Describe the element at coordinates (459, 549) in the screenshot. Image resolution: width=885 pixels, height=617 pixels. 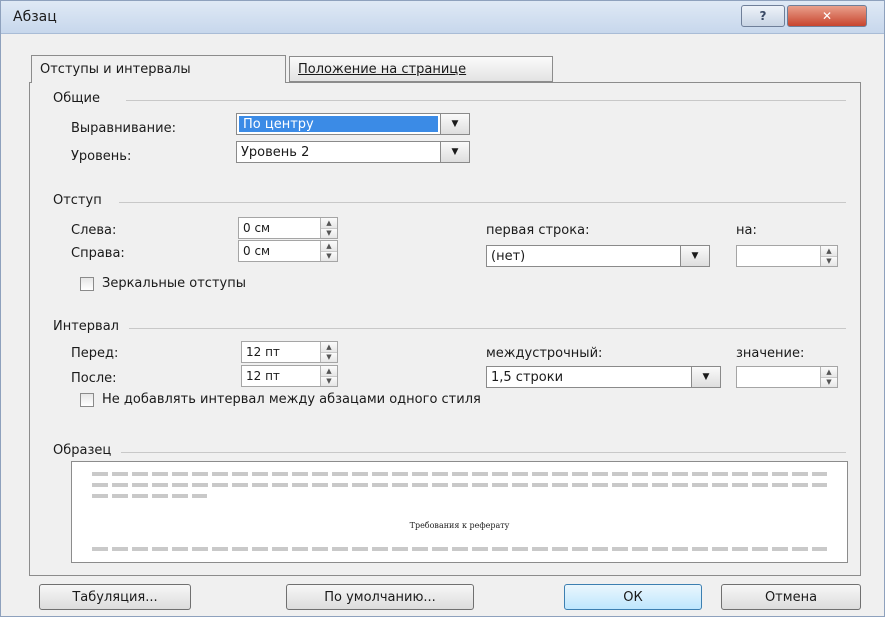
I see `preview-next-line` at that location.